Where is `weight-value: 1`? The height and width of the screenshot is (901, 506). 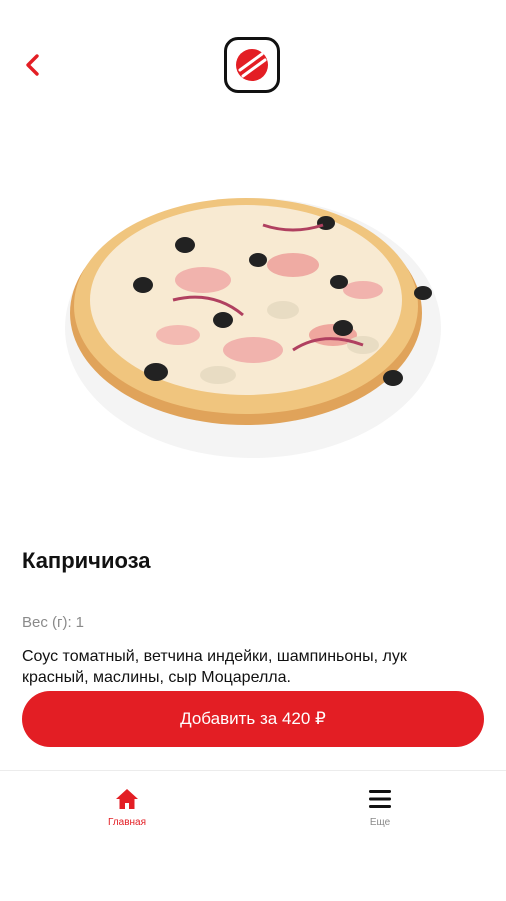
weight-value: 1 is located at coordinates (79, 622).